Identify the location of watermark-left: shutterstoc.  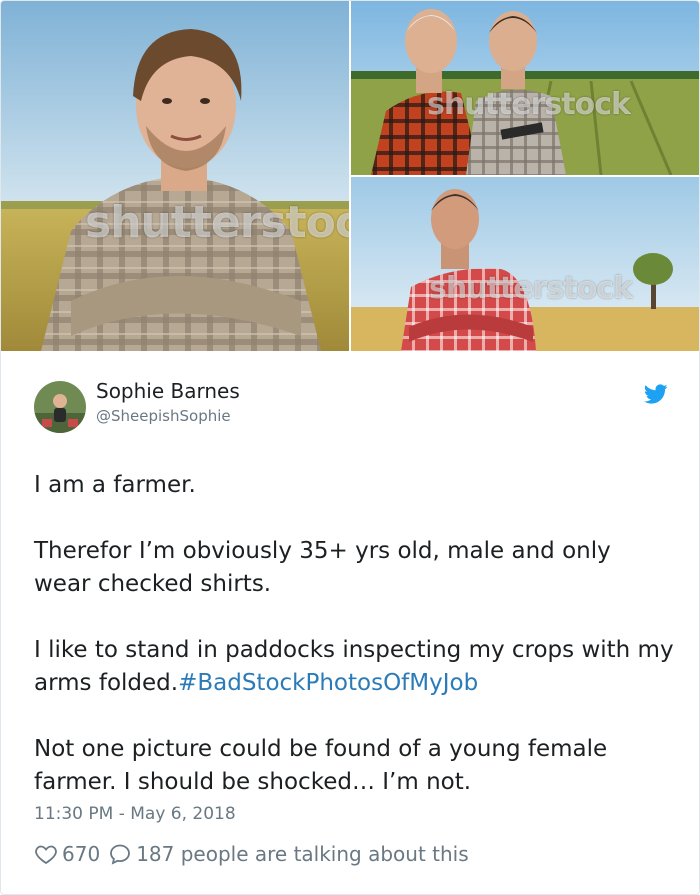
(217, 222).